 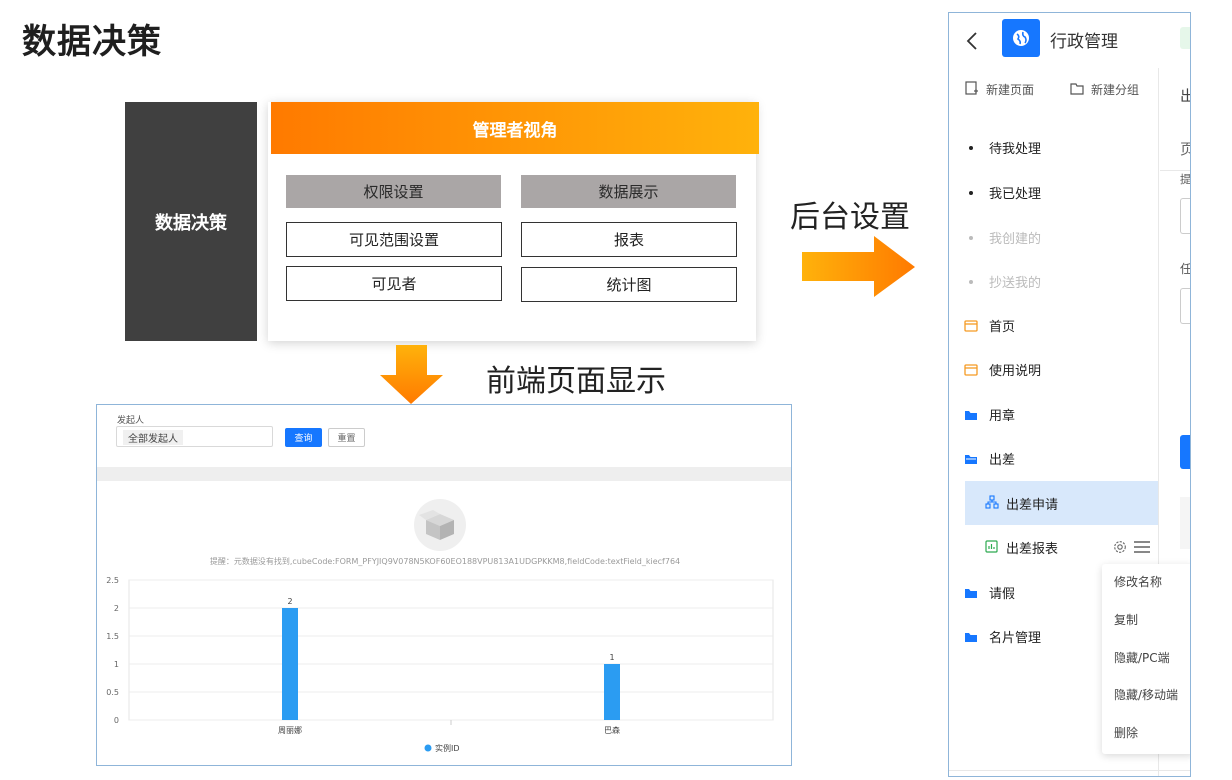 What do you see at coordinates (1015, 149) in the screenshot?
I see `nav-label: 待我处理` at bounding box center [1015, 149].